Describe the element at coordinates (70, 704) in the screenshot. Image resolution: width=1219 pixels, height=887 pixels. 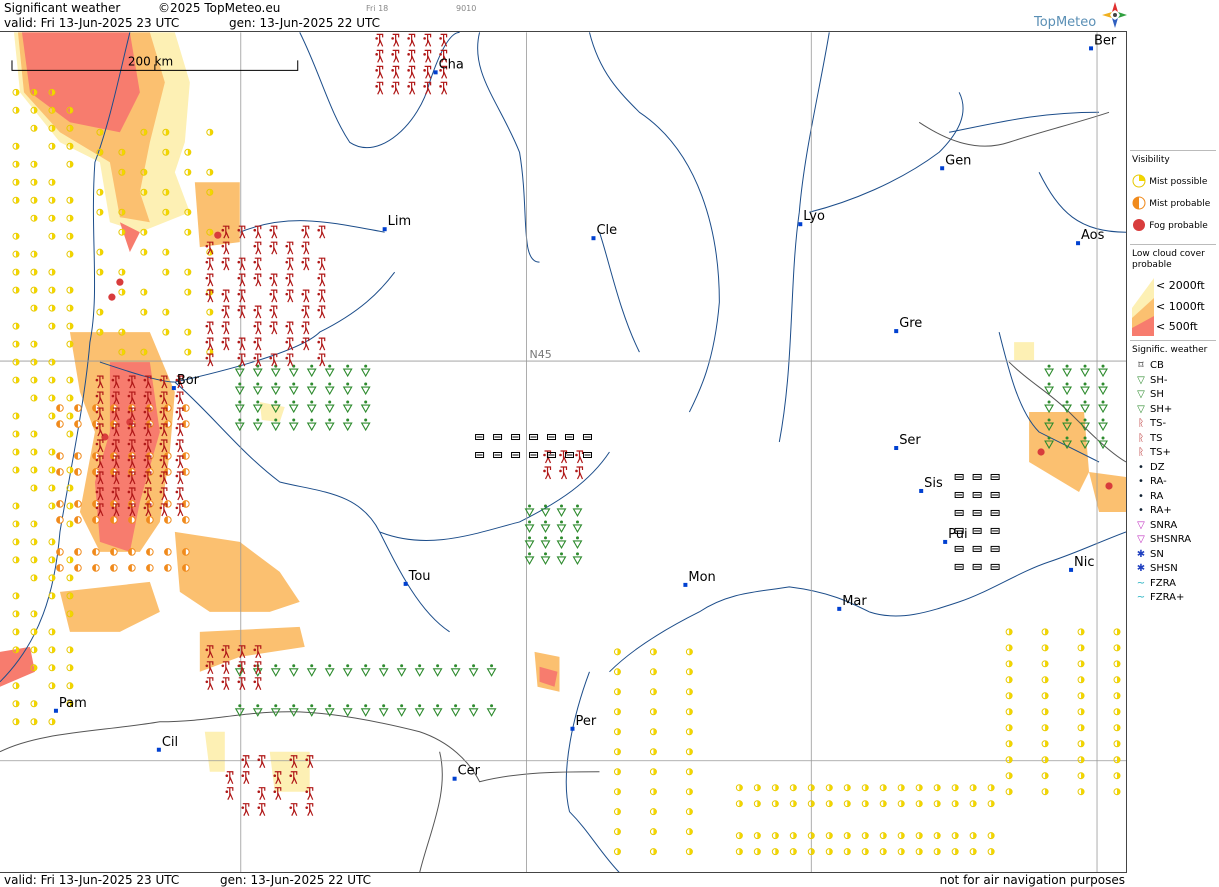
I see `city-pam: Pam` at that location.